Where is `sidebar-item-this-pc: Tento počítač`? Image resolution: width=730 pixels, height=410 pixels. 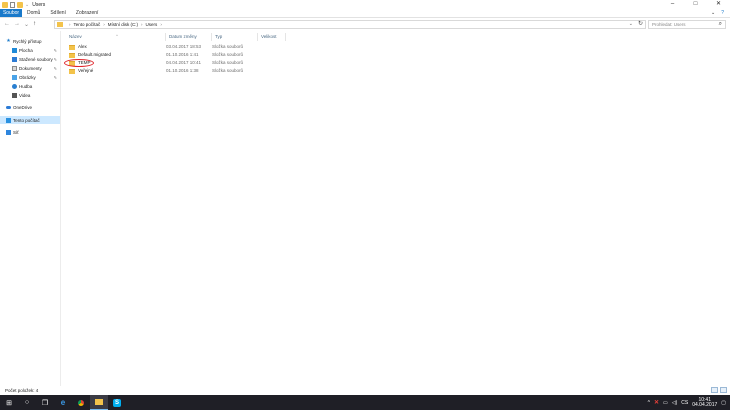
sidebar-item-this-pc: Tento počítač is located at coordinates (30, 120).